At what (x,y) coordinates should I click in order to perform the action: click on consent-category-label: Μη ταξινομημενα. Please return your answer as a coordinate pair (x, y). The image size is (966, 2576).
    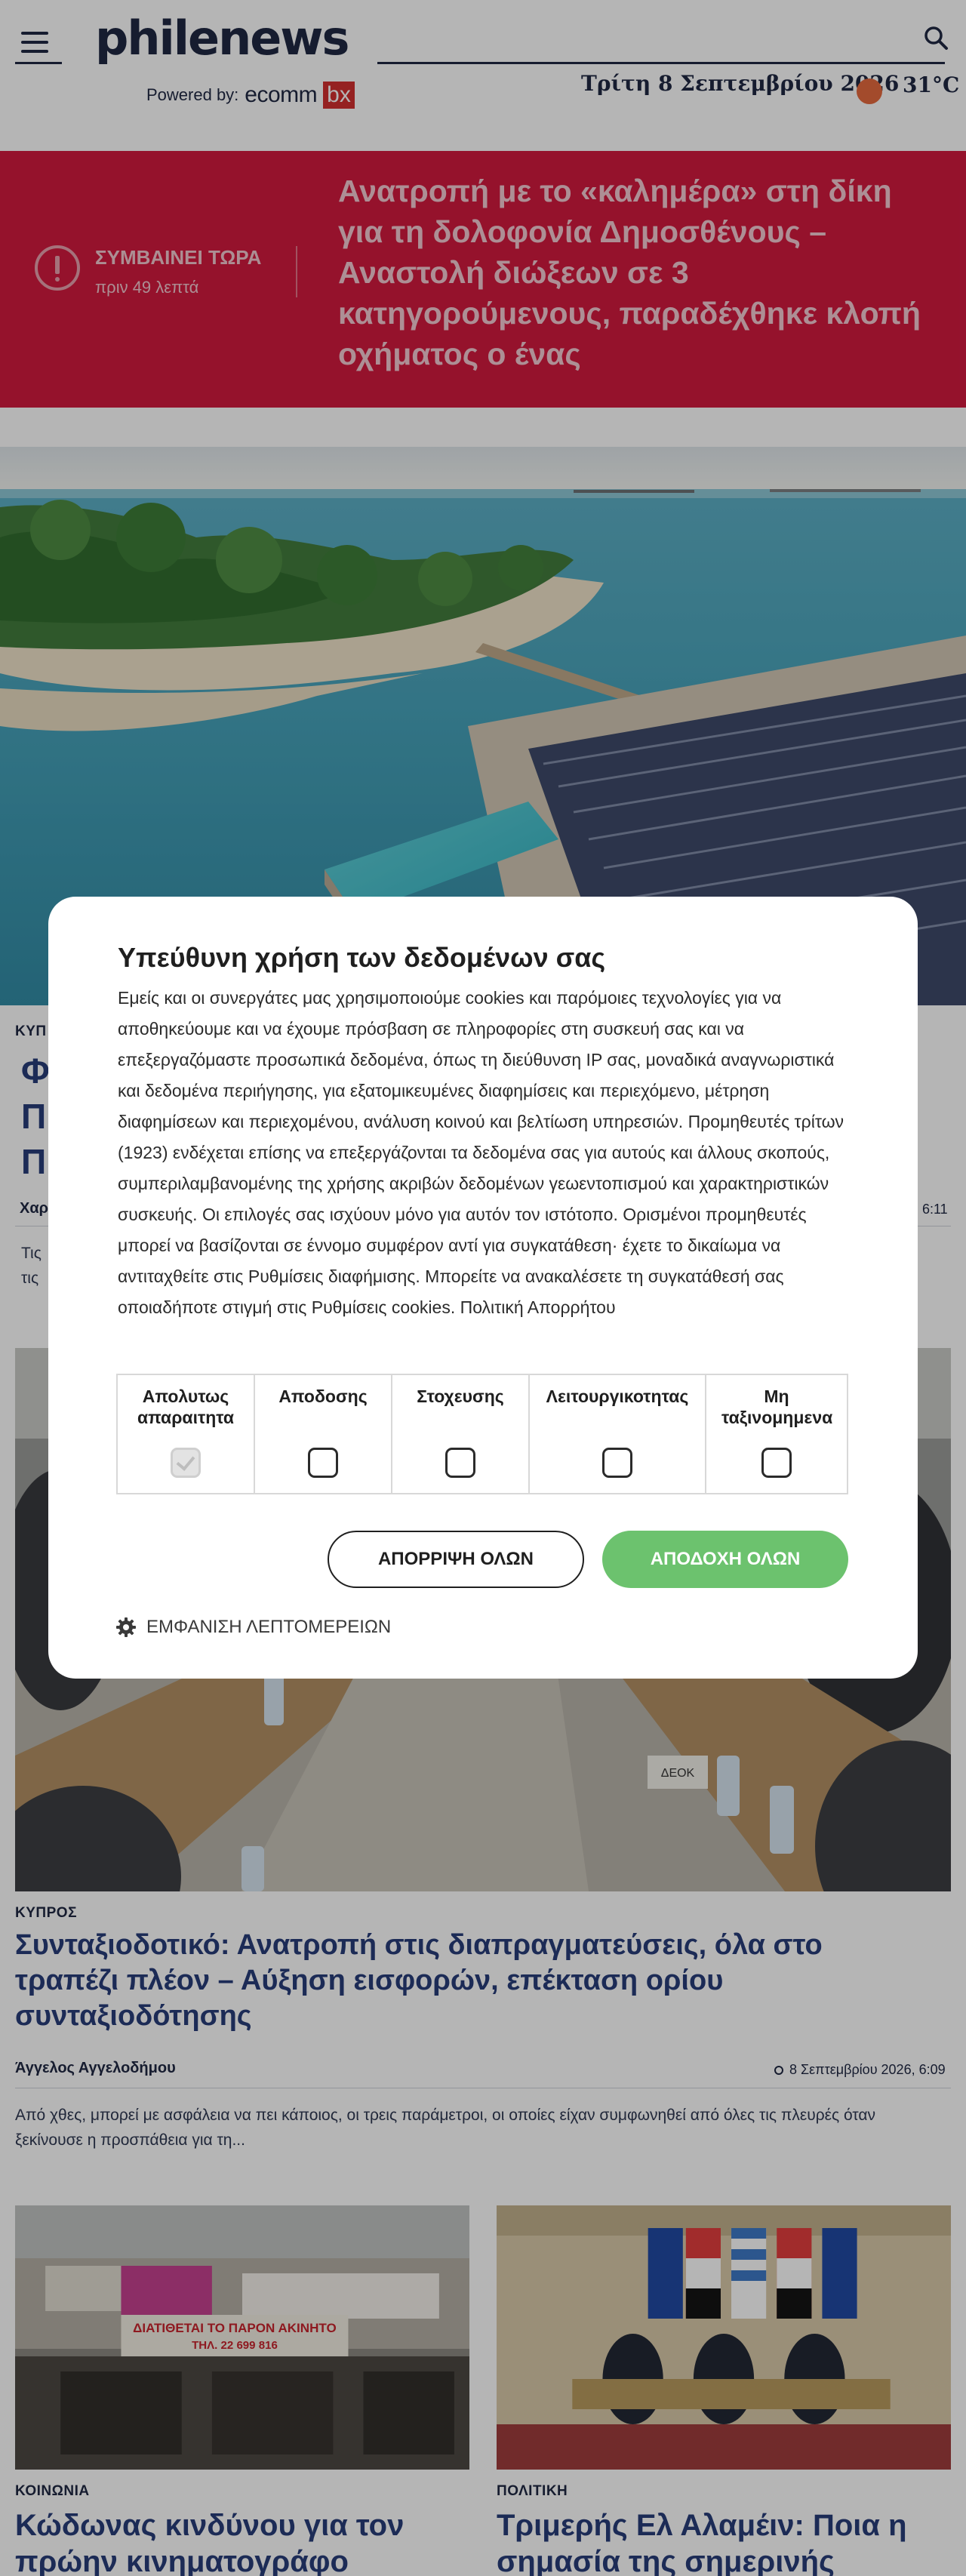
    Looking at the image, I should click on (777, 1406).